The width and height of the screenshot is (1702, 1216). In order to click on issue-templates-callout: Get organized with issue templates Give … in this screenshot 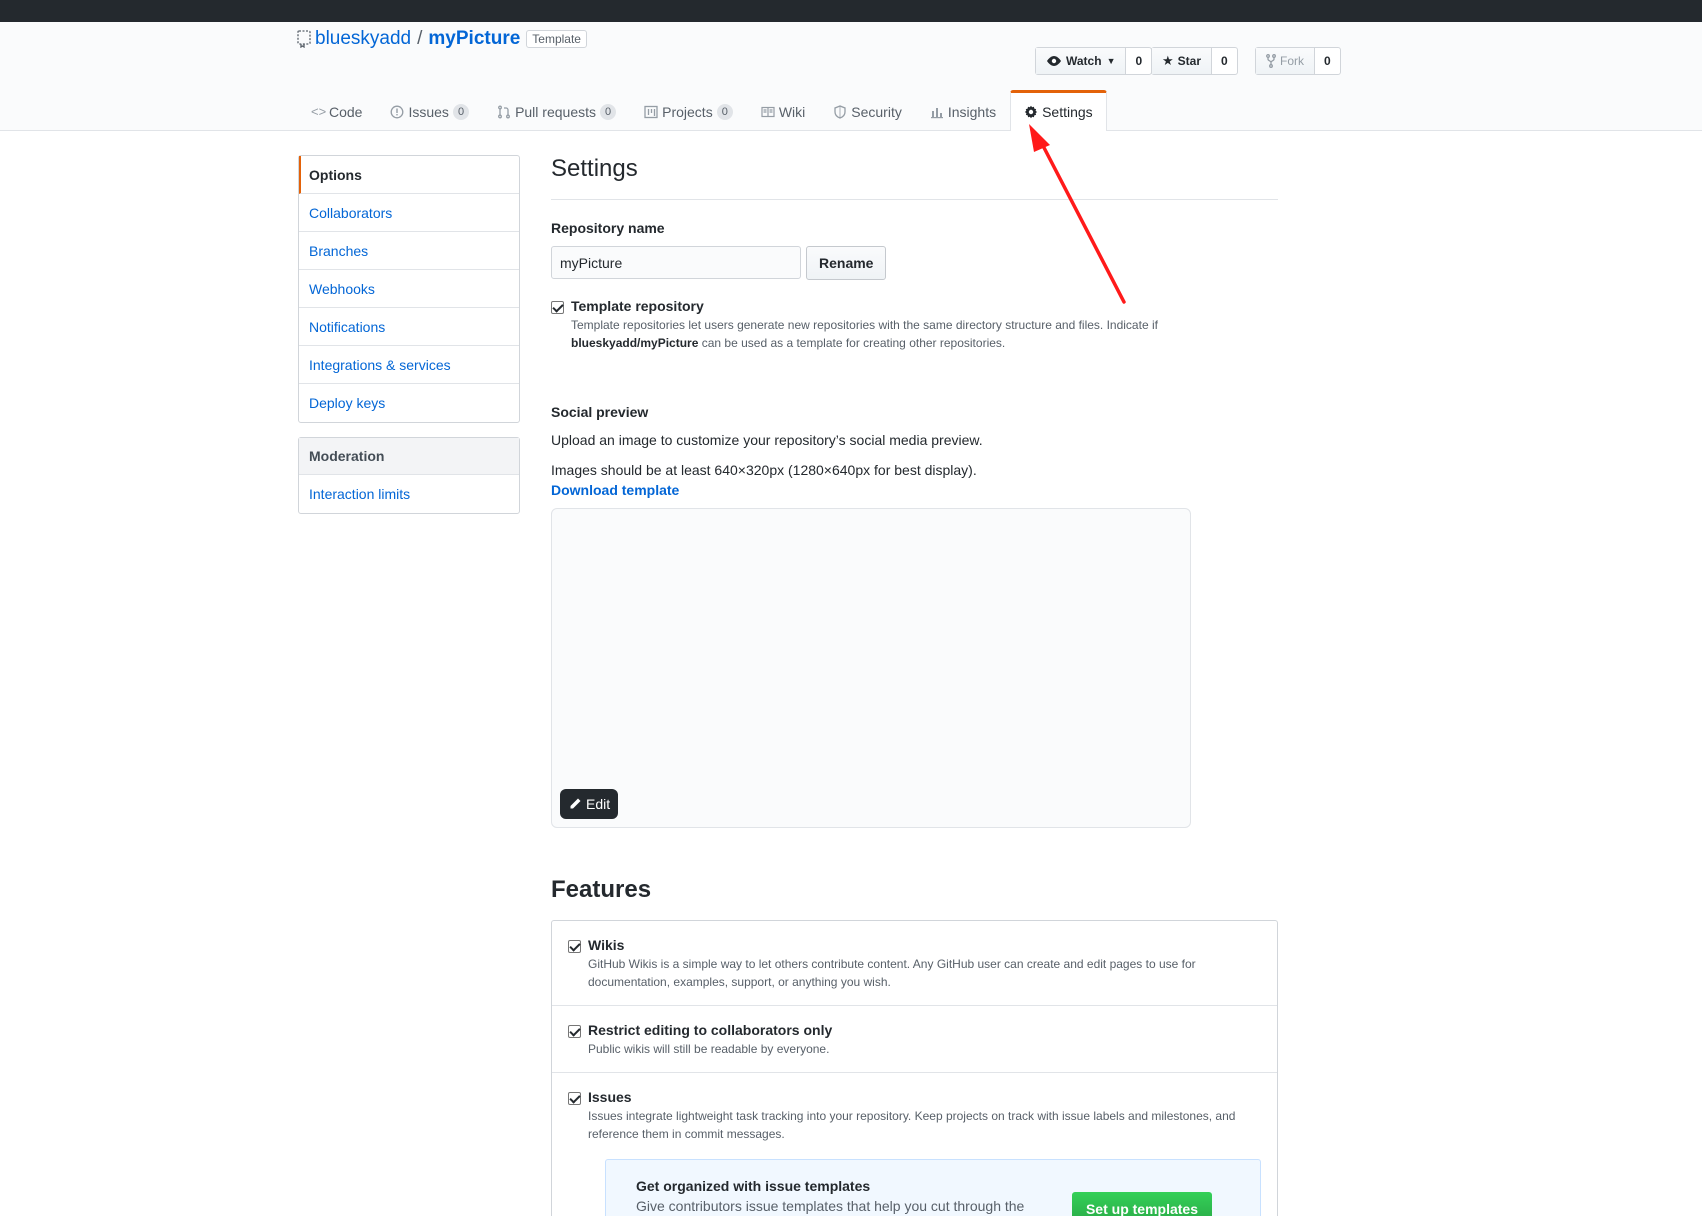, I will do `click(933, 1187)`.